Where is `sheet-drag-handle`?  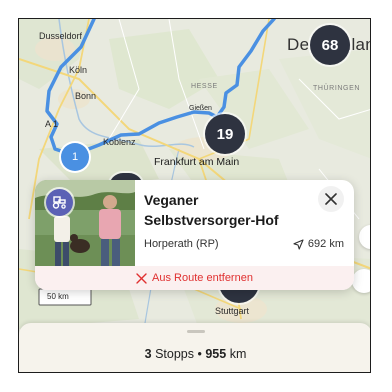 sheet-drag-handle is located at coordinates (196, 331).